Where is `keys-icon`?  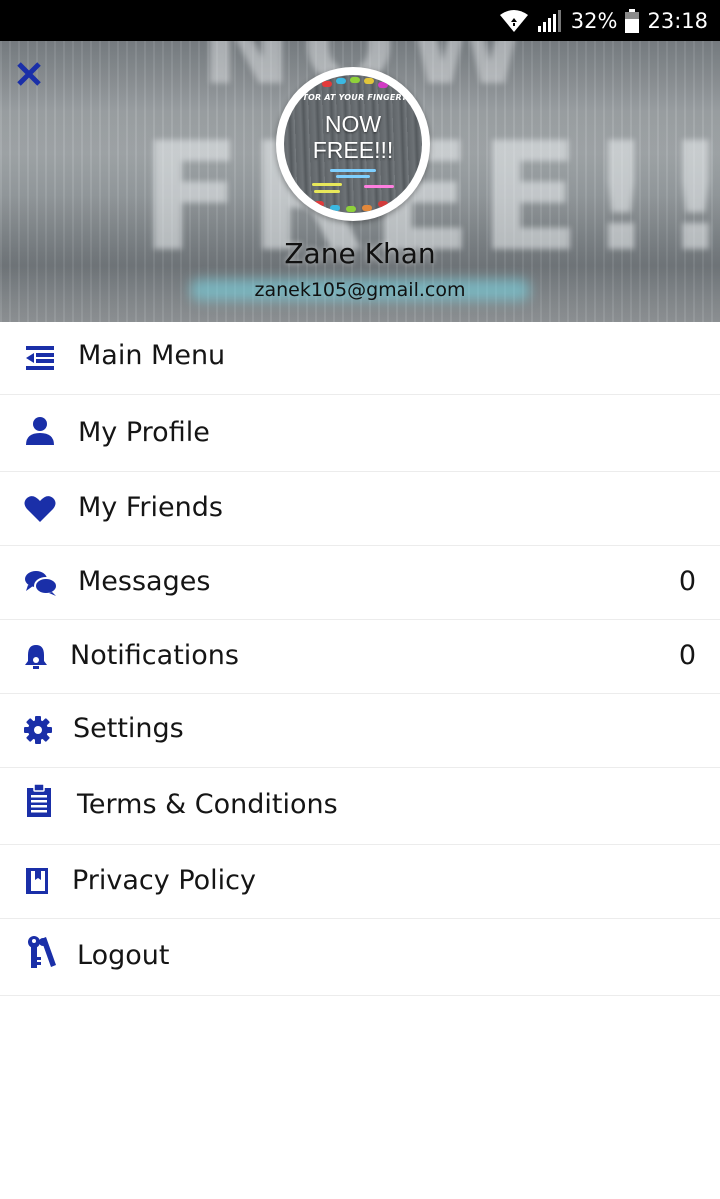
keys-icon is located at coordinates (41, 953).